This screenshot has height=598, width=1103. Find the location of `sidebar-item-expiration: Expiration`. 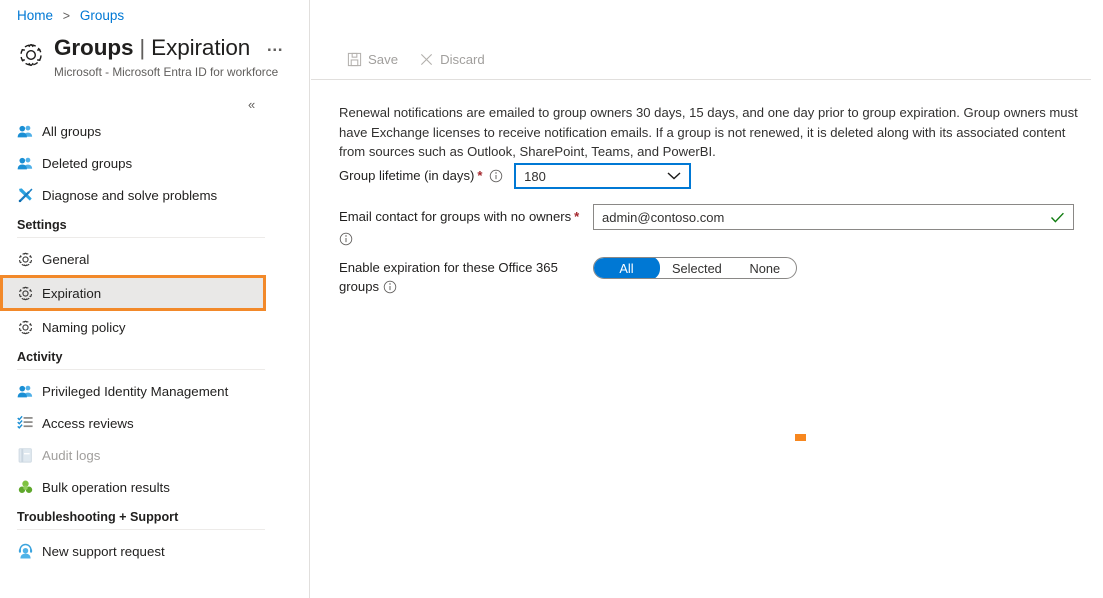

sidebar-item-expiration: Expiration is located at coordinates (133, 293).